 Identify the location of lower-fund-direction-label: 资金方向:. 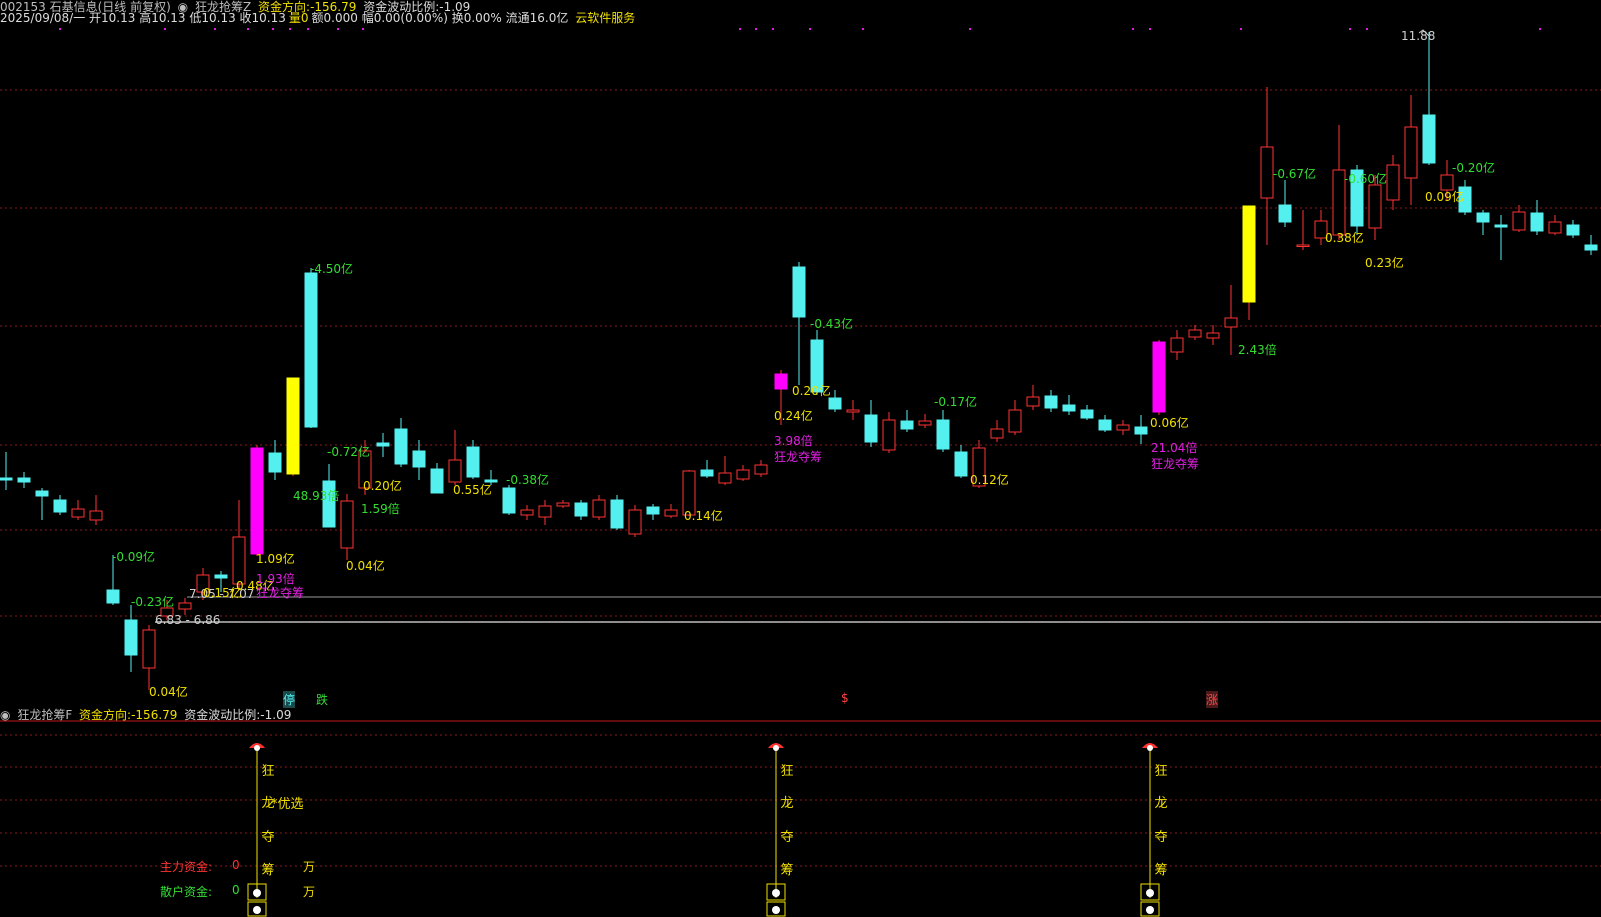
(105, 715).